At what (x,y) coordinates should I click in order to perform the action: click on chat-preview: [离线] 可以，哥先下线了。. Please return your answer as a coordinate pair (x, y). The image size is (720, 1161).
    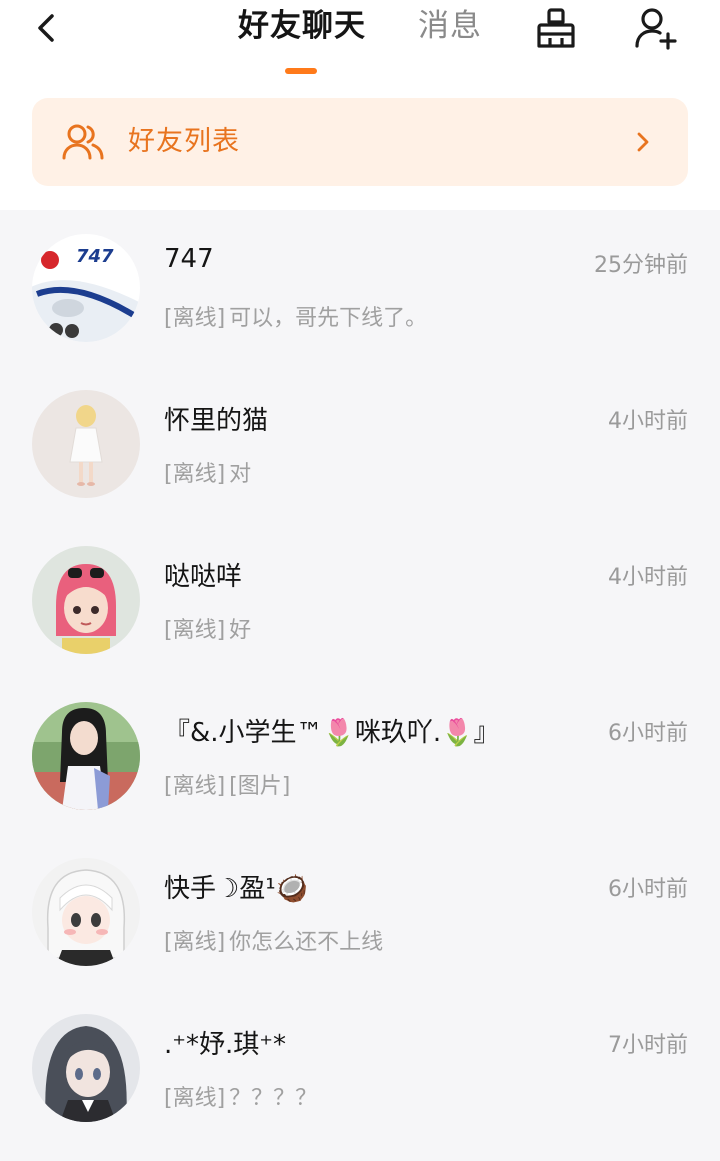
    Looking at the image, I should click on (295, 316).